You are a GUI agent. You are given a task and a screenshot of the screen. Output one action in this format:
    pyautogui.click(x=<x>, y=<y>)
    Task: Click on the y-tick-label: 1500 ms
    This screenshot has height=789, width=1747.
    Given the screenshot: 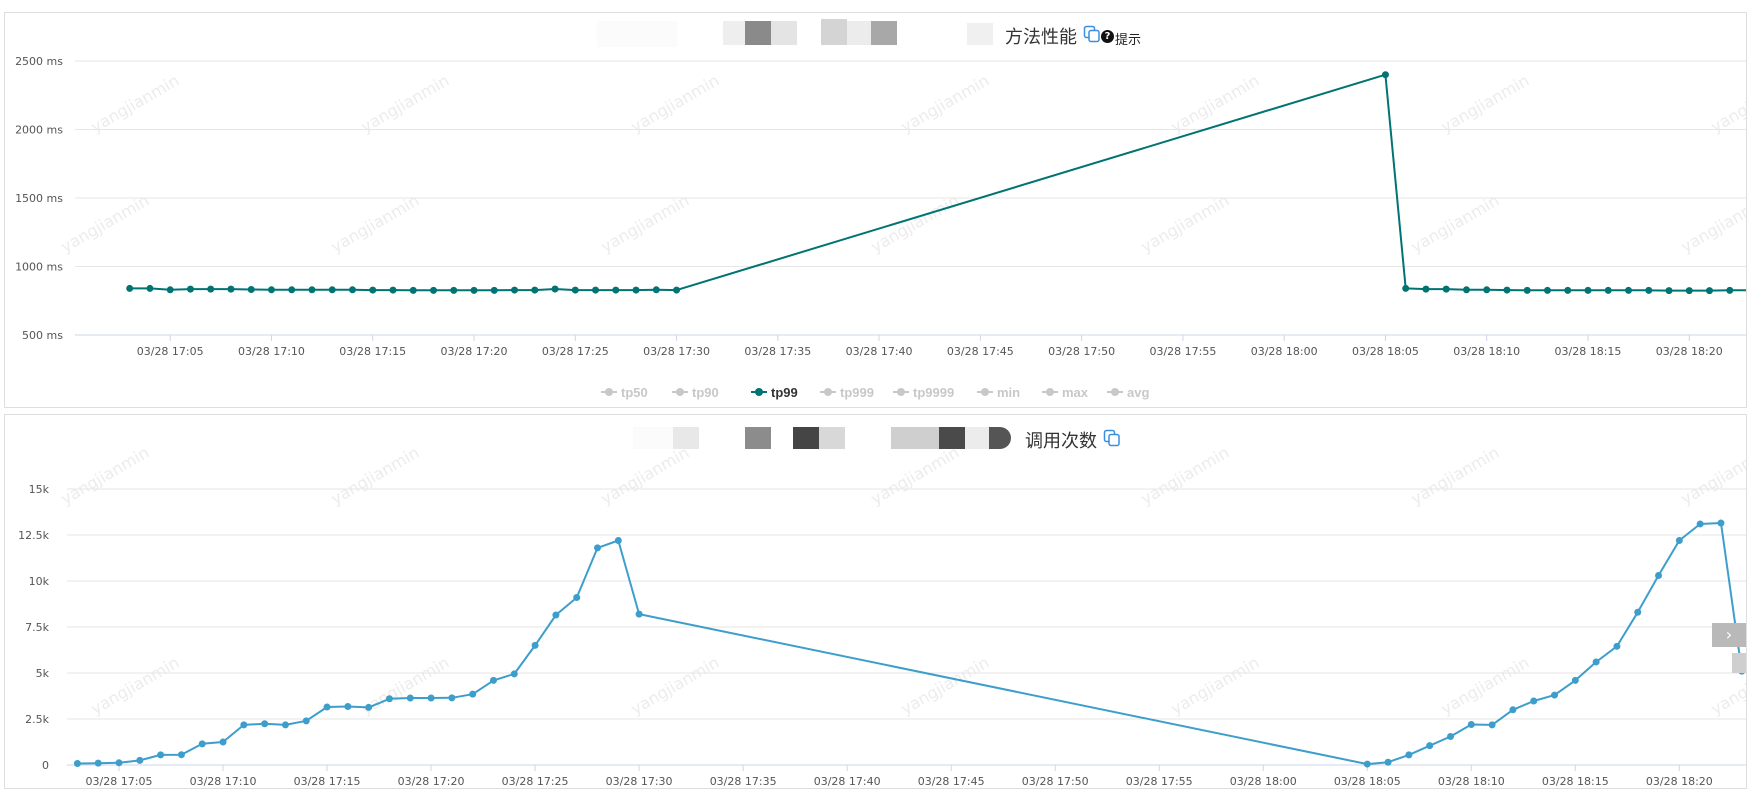 What is the action you would take?
    pyautogui.click(x=39, y=198)
    